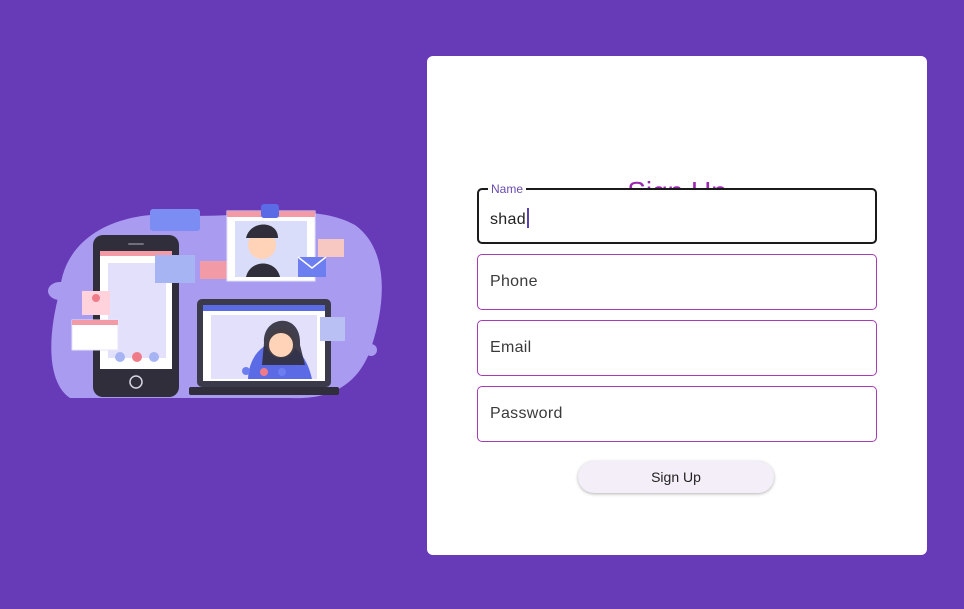 Image resolution: width=964 pixels, height=609 pixels. I want to click on password-field: Password, so click(677, 414).